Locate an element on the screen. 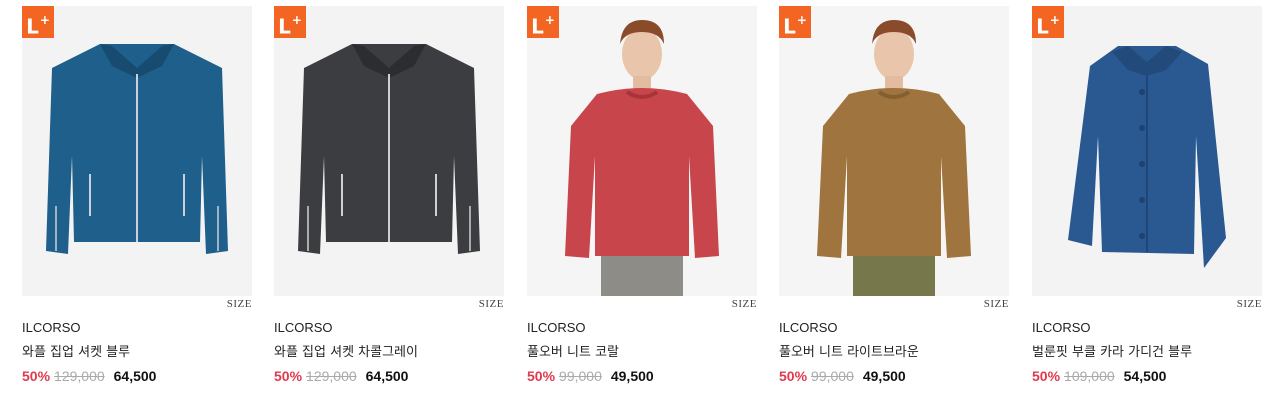 The width and height of the screenshot is (1268, 409). product-name: 풀오버 니트 라이트브라운 is located at coordinates (849, 350).